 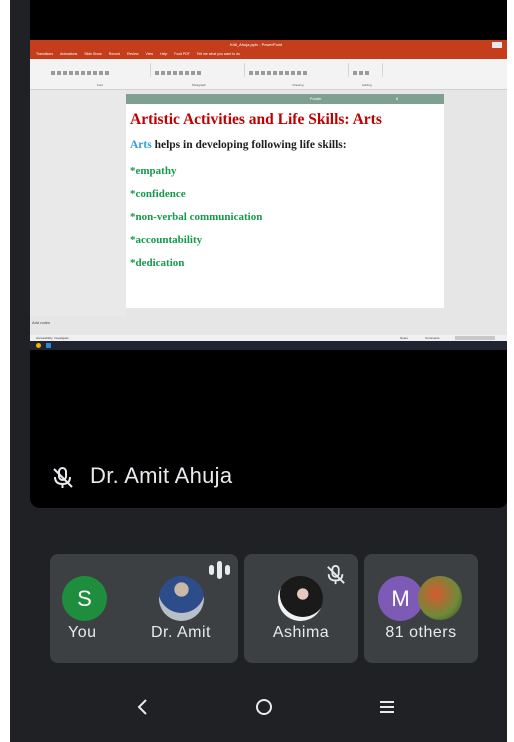 I want to click on slide-number: 8, so click(x=397, y=98).